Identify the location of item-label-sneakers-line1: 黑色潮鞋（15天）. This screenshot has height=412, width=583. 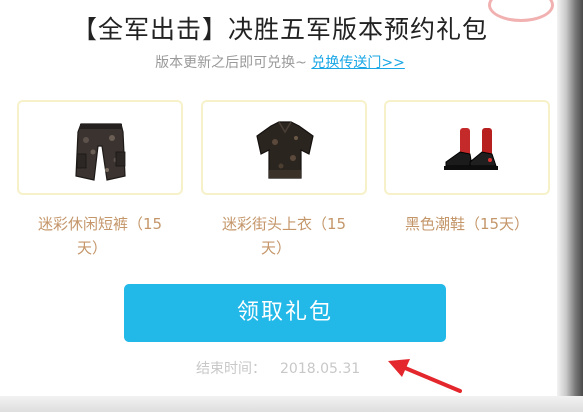
(467, 224).